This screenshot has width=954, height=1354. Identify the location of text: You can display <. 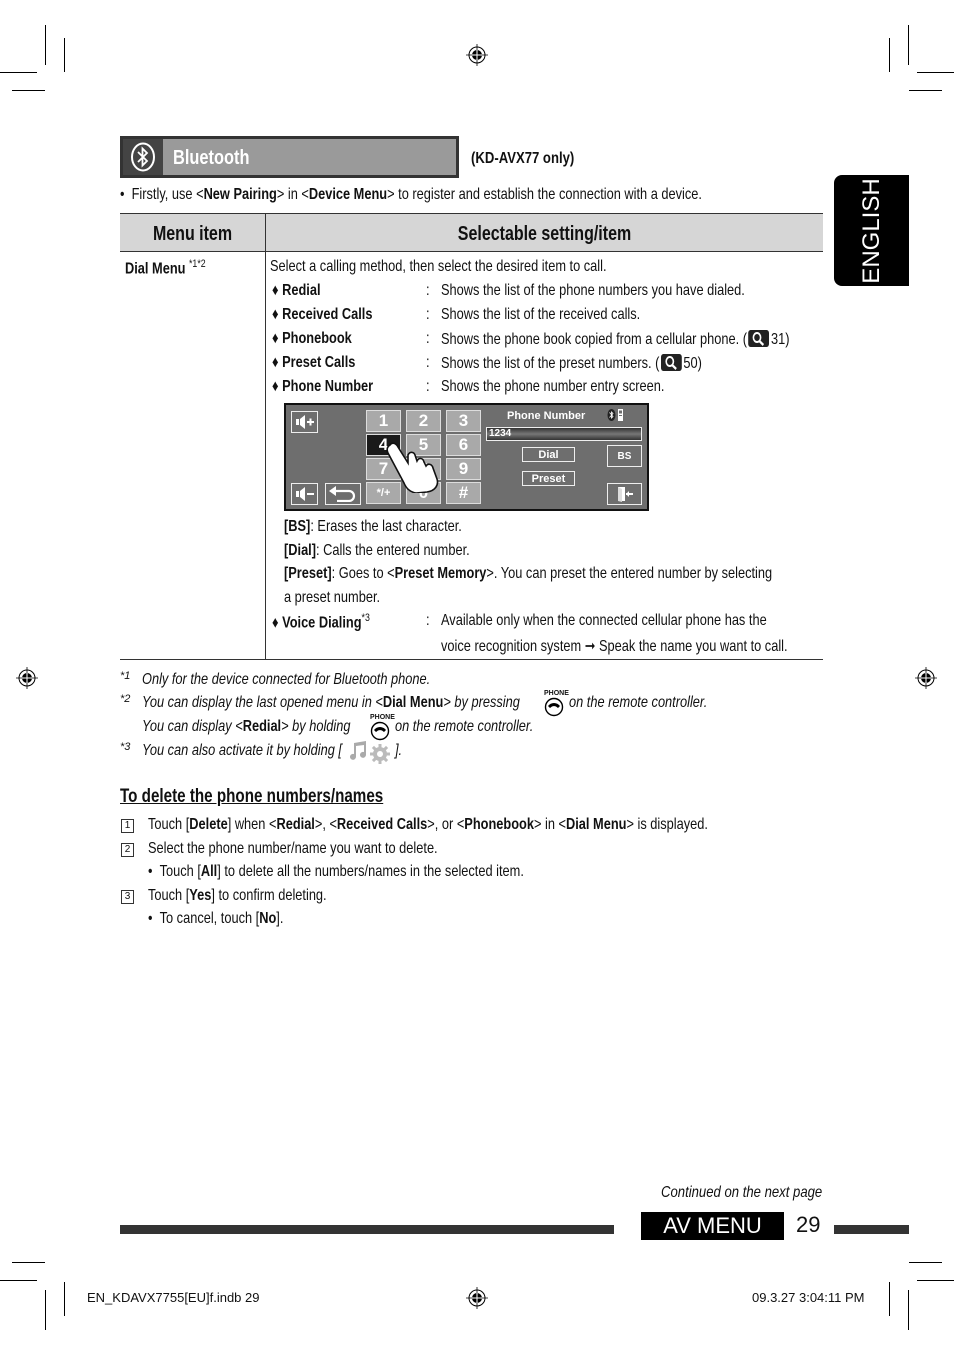
(192, 726).